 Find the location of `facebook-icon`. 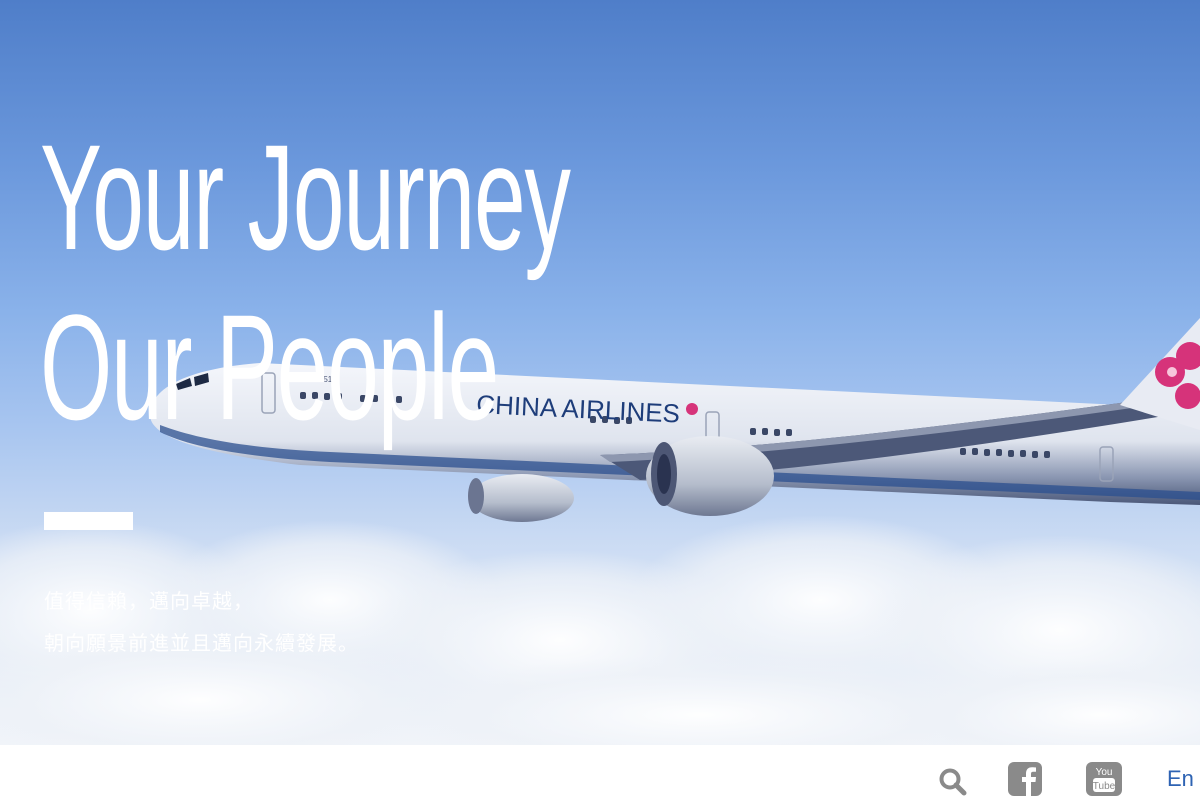

facebook-icon is located at coordinates (1025, 779).